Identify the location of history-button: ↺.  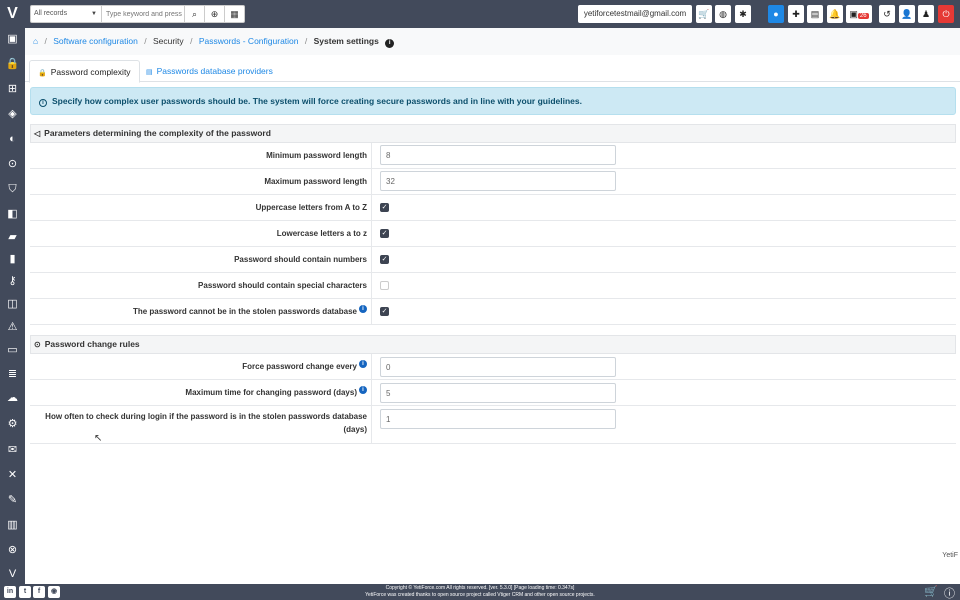
(887, 14).